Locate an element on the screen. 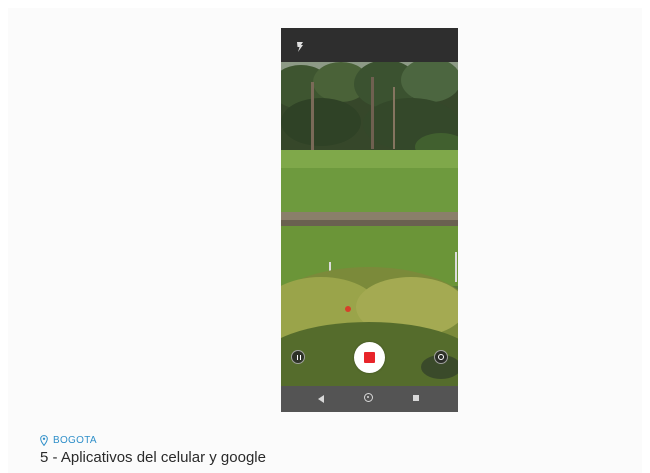 This screenshot has width=650, height=473. android-nav-bar is located at coordinates (369, 399).